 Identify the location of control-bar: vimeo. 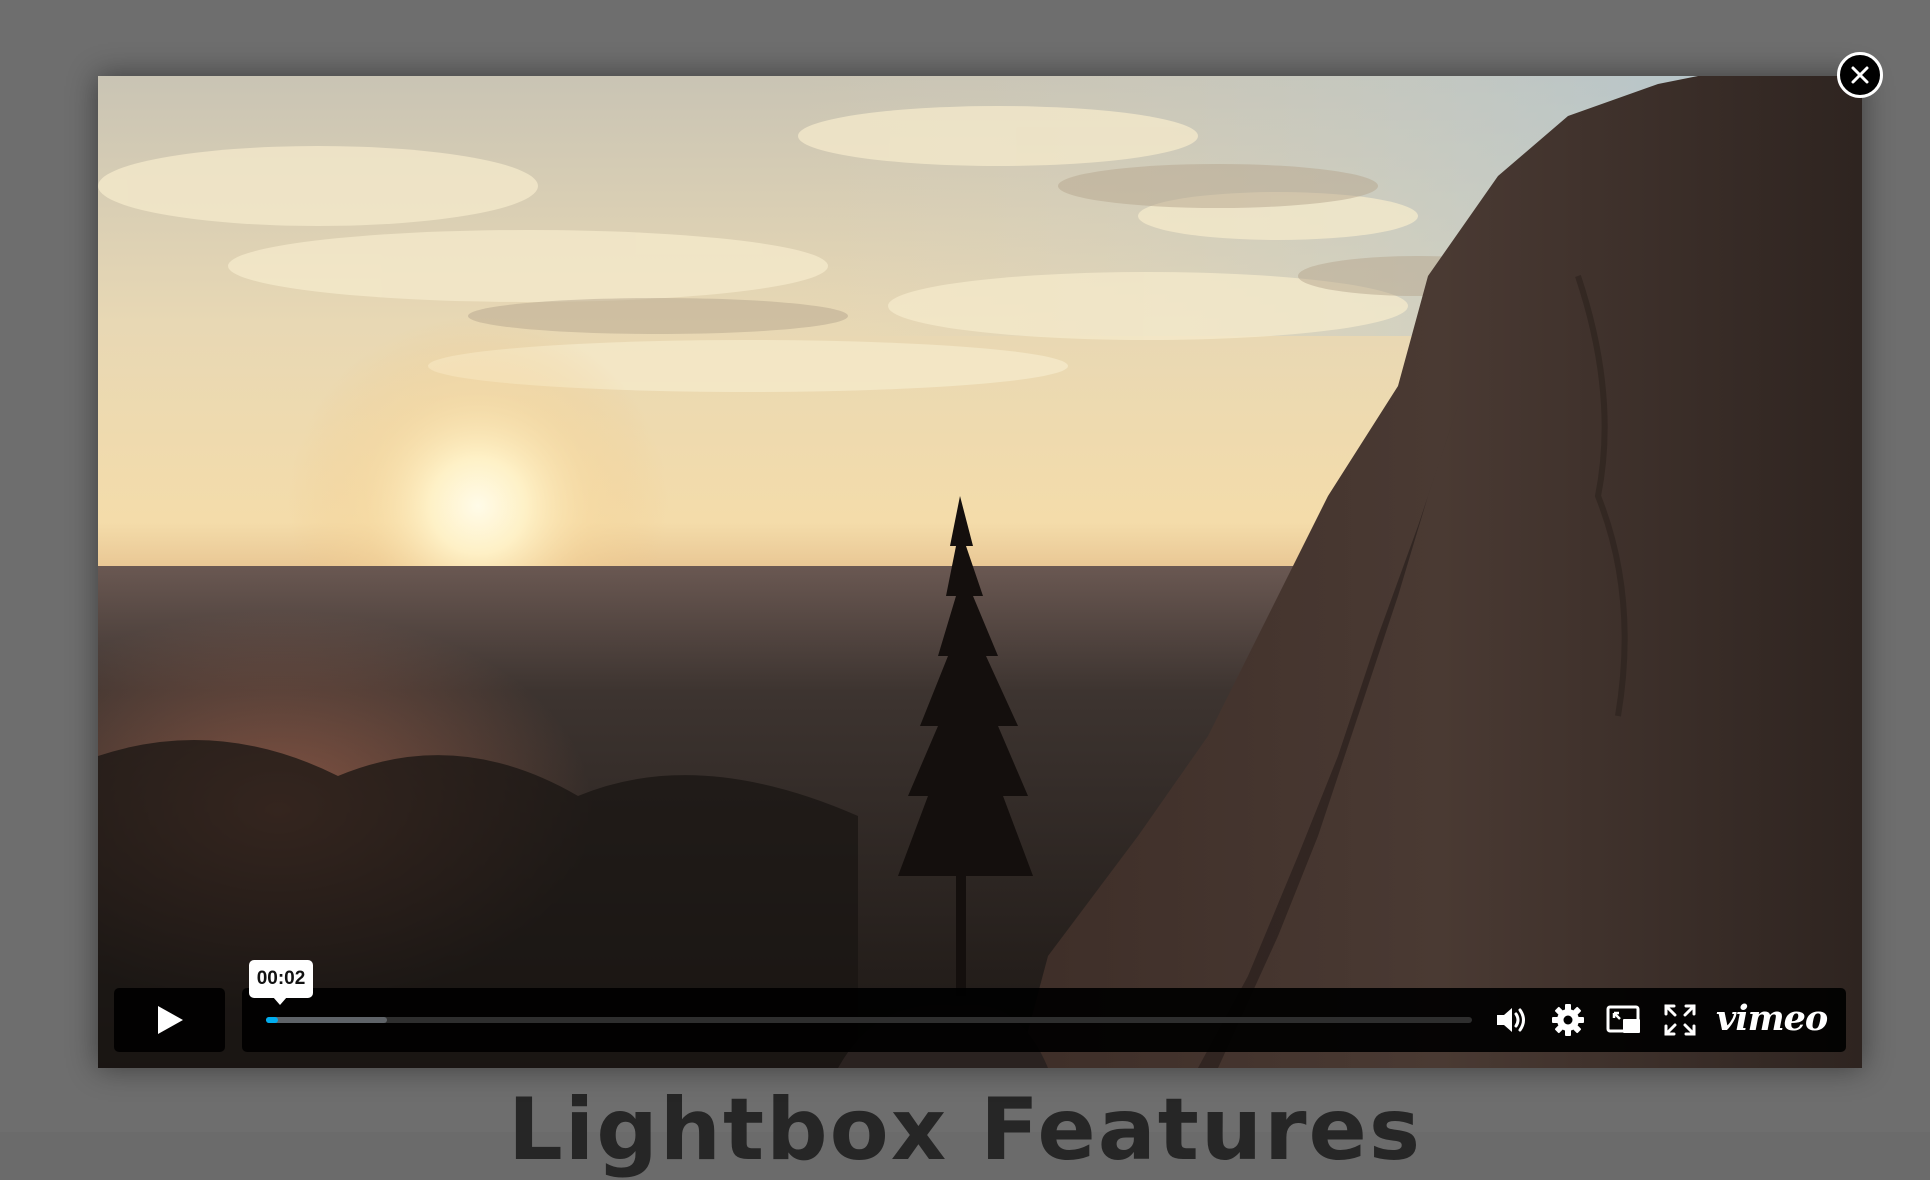
(1044, 1020).